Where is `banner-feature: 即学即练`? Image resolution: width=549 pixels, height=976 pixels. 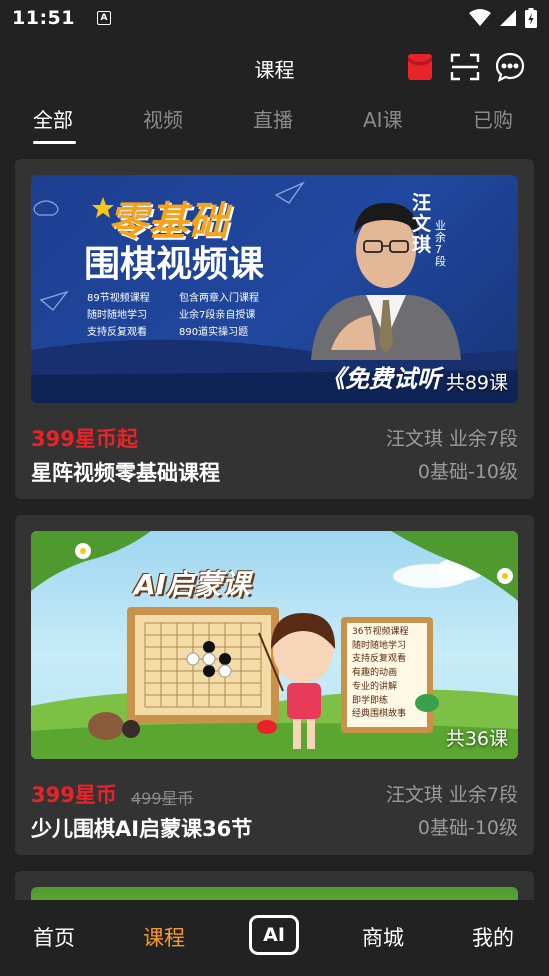 banner-feature: 即学即练 is located at coordinates (370, 700).